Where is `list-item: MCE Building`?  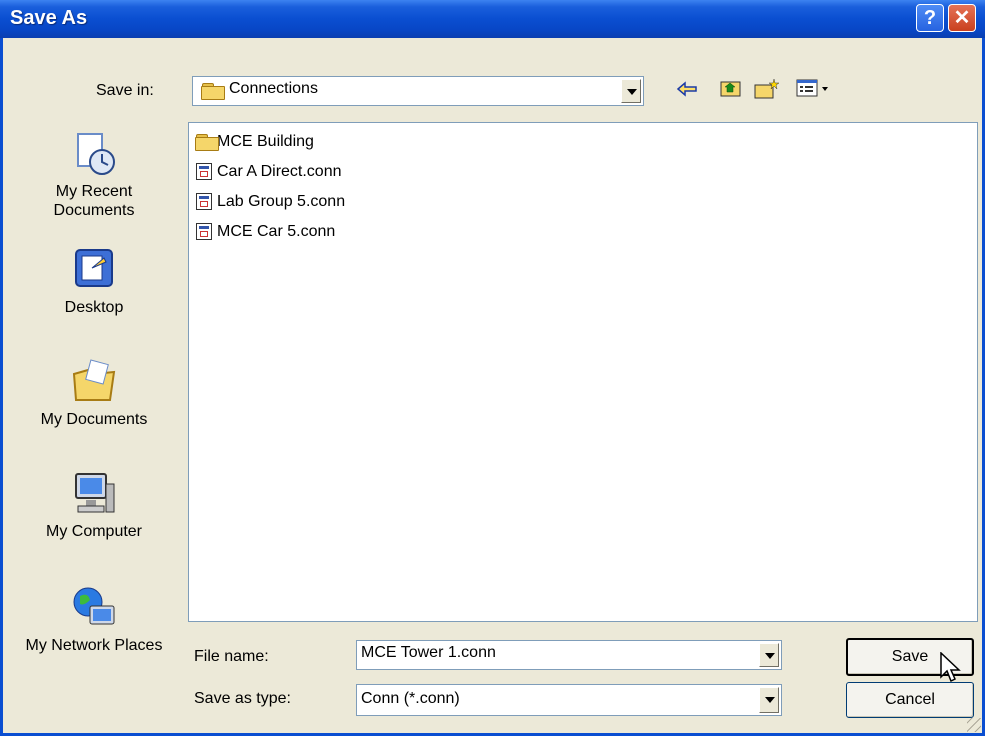
list-item: MCE Building is located at coordinates (254, 142).